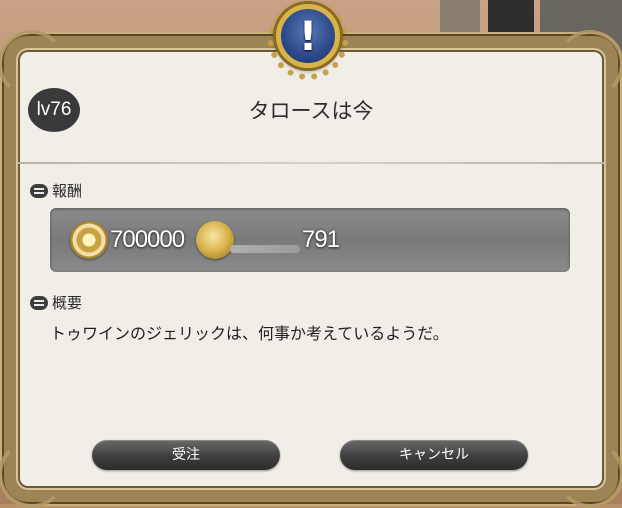  What do you see at coordinates (89, 240) in the screenshot?
I see `exp-icon` at bounding box center [89, 240].